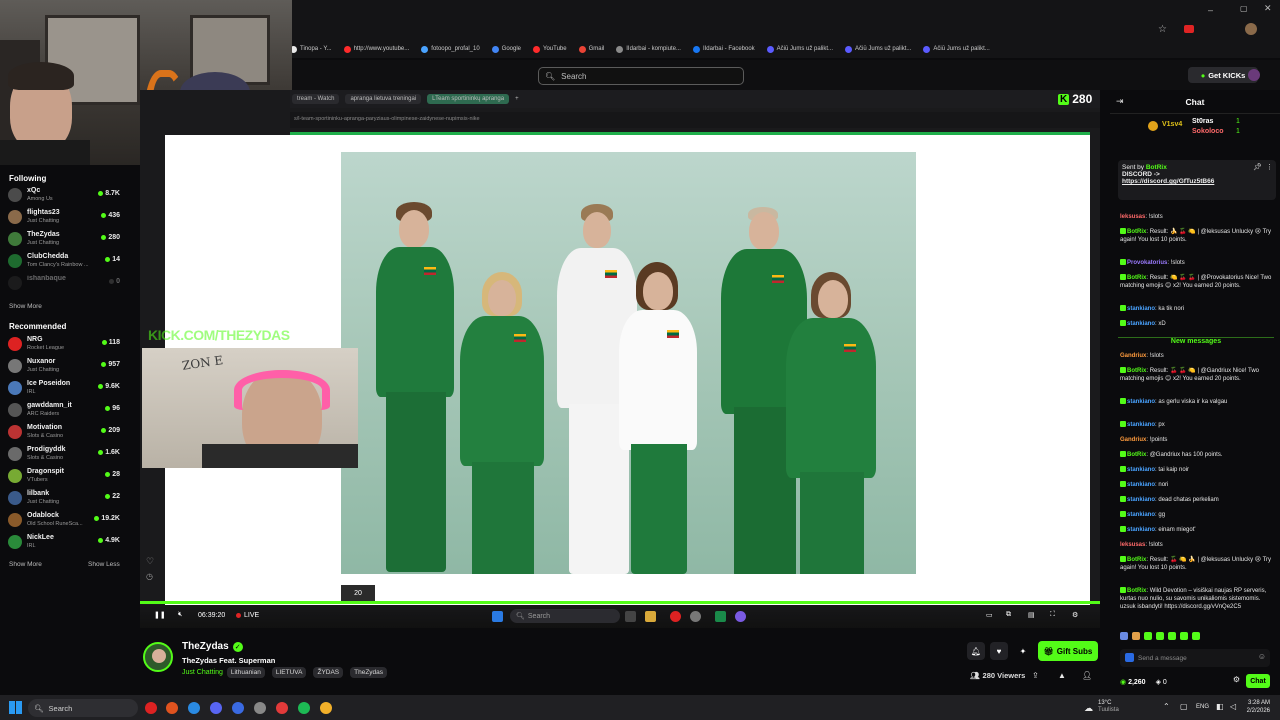  Describe the element at coordinates (62, 521) in the screenshot. I see `sidebar-channel: Odablock Old School RuneSca... 19.2K` at that location.